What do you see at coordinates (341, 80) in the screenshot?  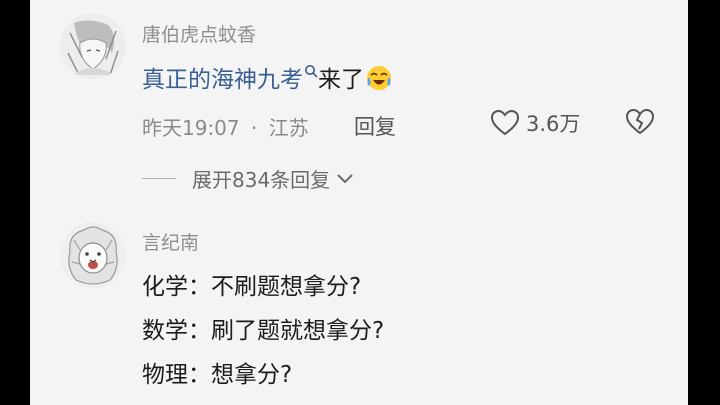 I see `comment-text-rest: 来了` at bounding box center [341, 80].